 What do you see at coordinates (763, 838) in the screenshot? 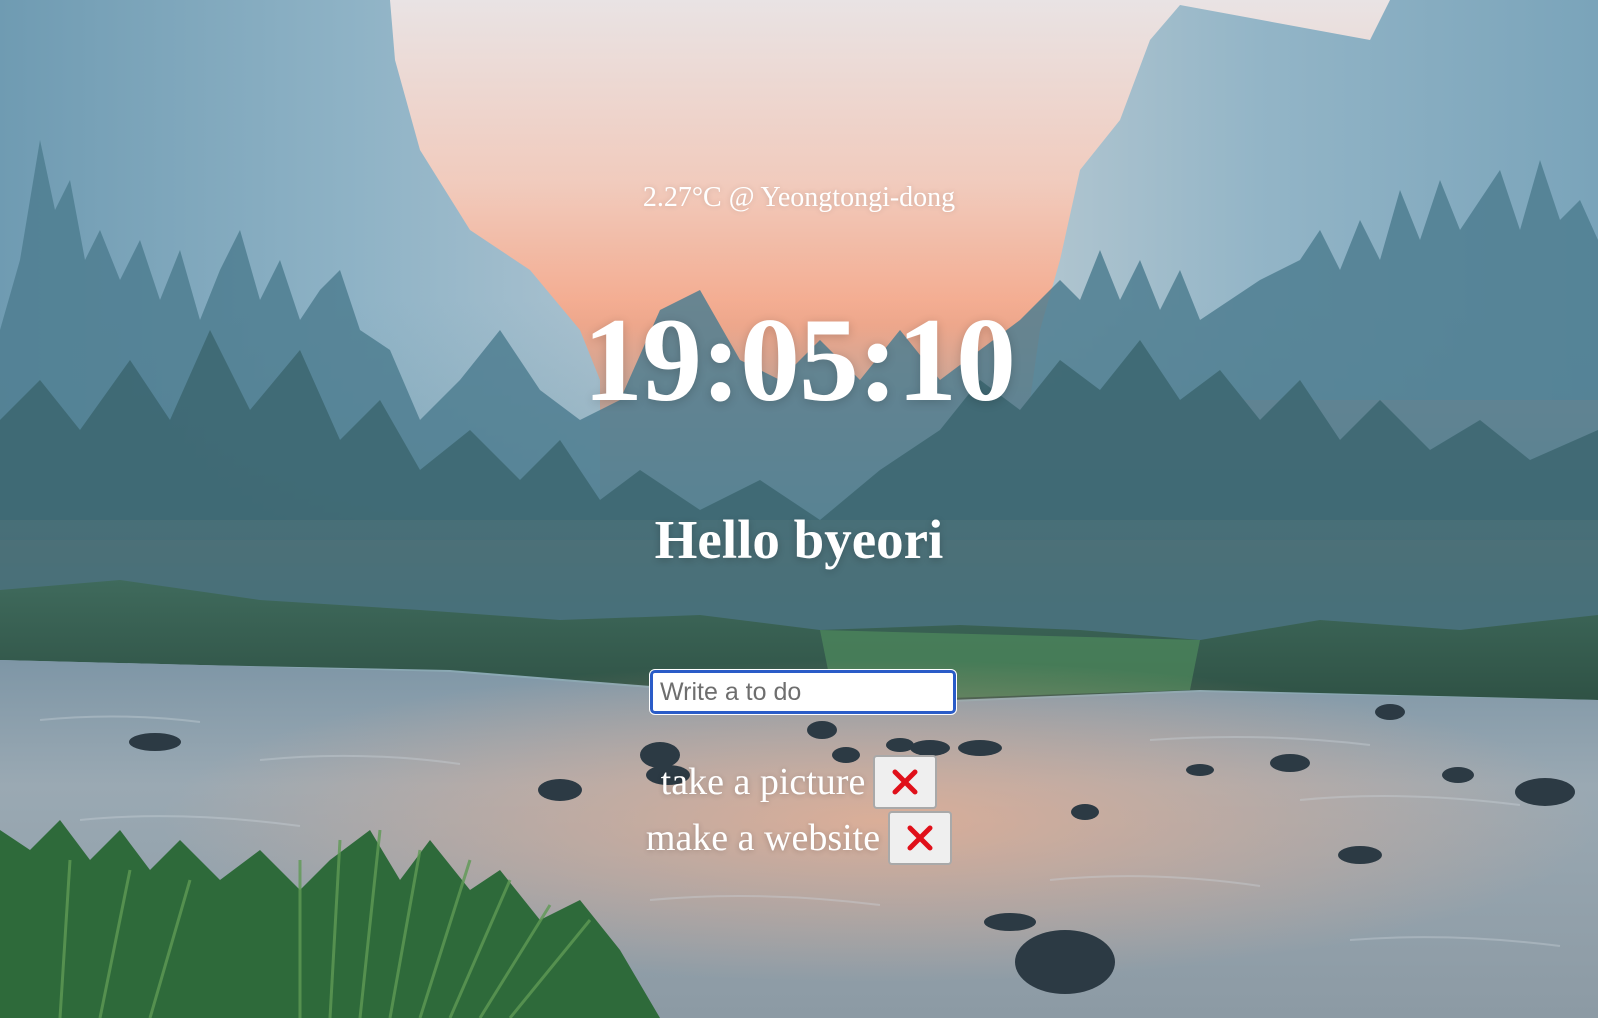
I see `todo-item-text: make a website` at bounding box center [763, 838].